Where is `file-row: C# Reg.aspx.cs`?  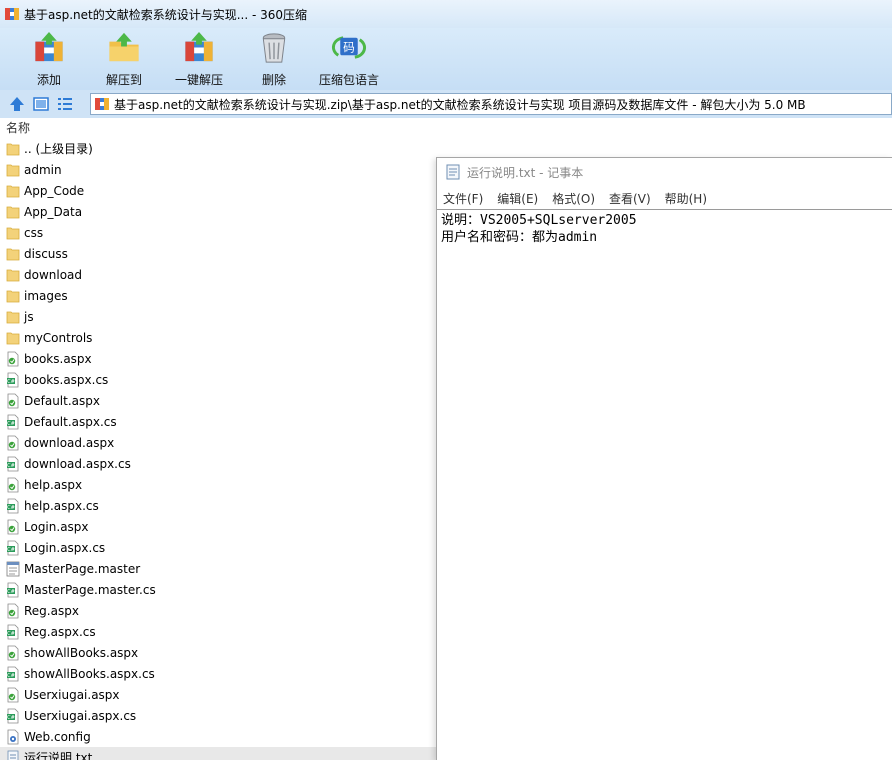 file-row: C# Reg.aspx.cs is located at coordinates (220, 631).